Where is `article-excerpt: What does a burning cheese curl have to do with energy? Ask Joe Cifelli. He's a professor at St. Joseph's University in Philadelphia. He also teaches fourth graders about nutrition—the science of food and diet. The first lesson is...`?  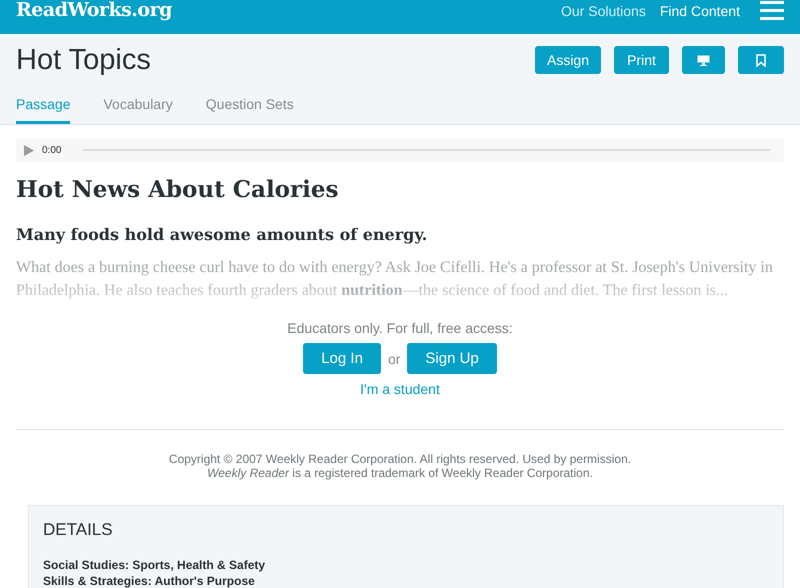 article-excerpt: What does a burning cheese curl have to do with energy? Ask Joe Cifelli. He's a professor at St. Joseph's University in Philadelphia. He also teaches fourth graders about nutrition—the science of food and diet. The first lesson is... is located at coordinates (395, 279).